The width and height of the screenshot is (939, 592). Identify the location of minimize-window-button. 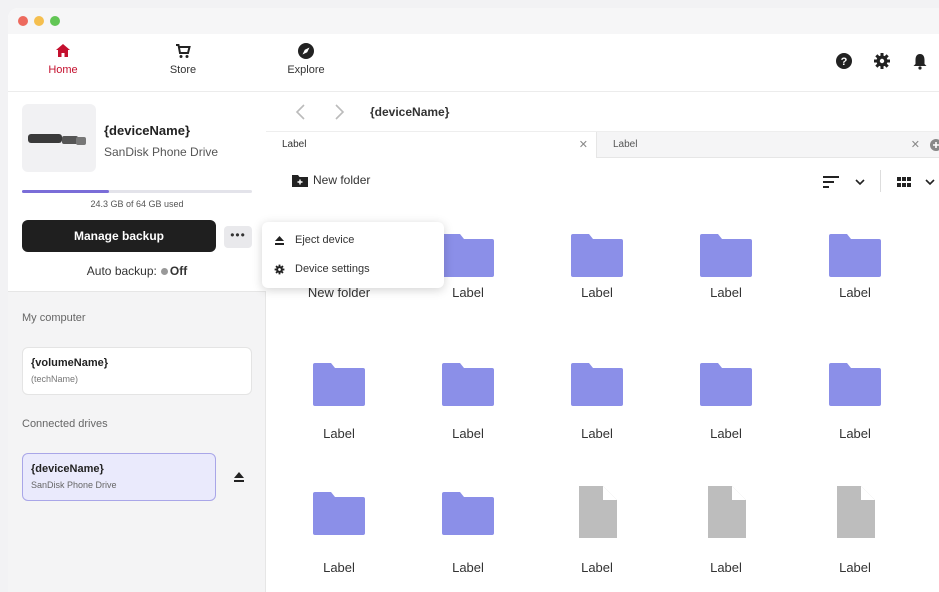
(39, 21).